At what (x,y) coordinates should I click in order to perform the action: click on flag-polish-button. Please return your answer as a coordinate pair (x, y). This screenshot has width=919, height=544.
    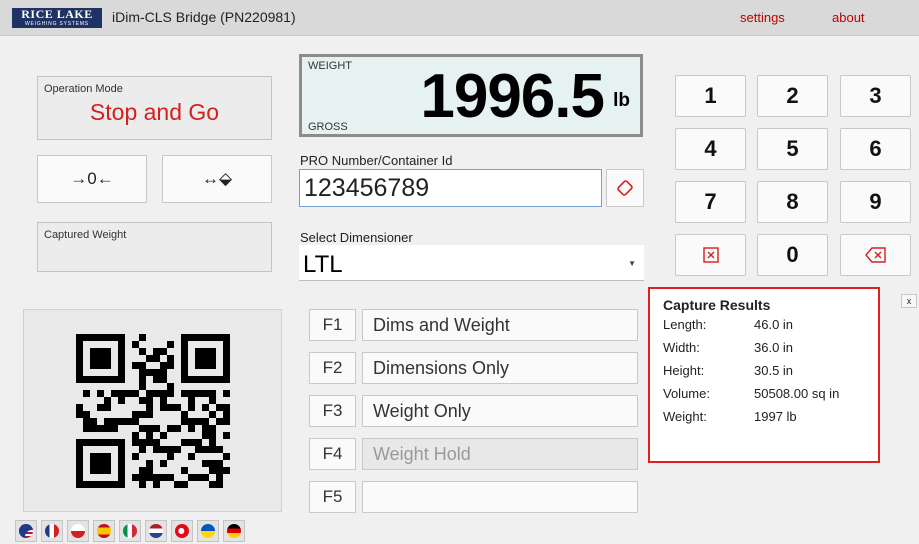
    Looking at the image, I should click on (78, 531).